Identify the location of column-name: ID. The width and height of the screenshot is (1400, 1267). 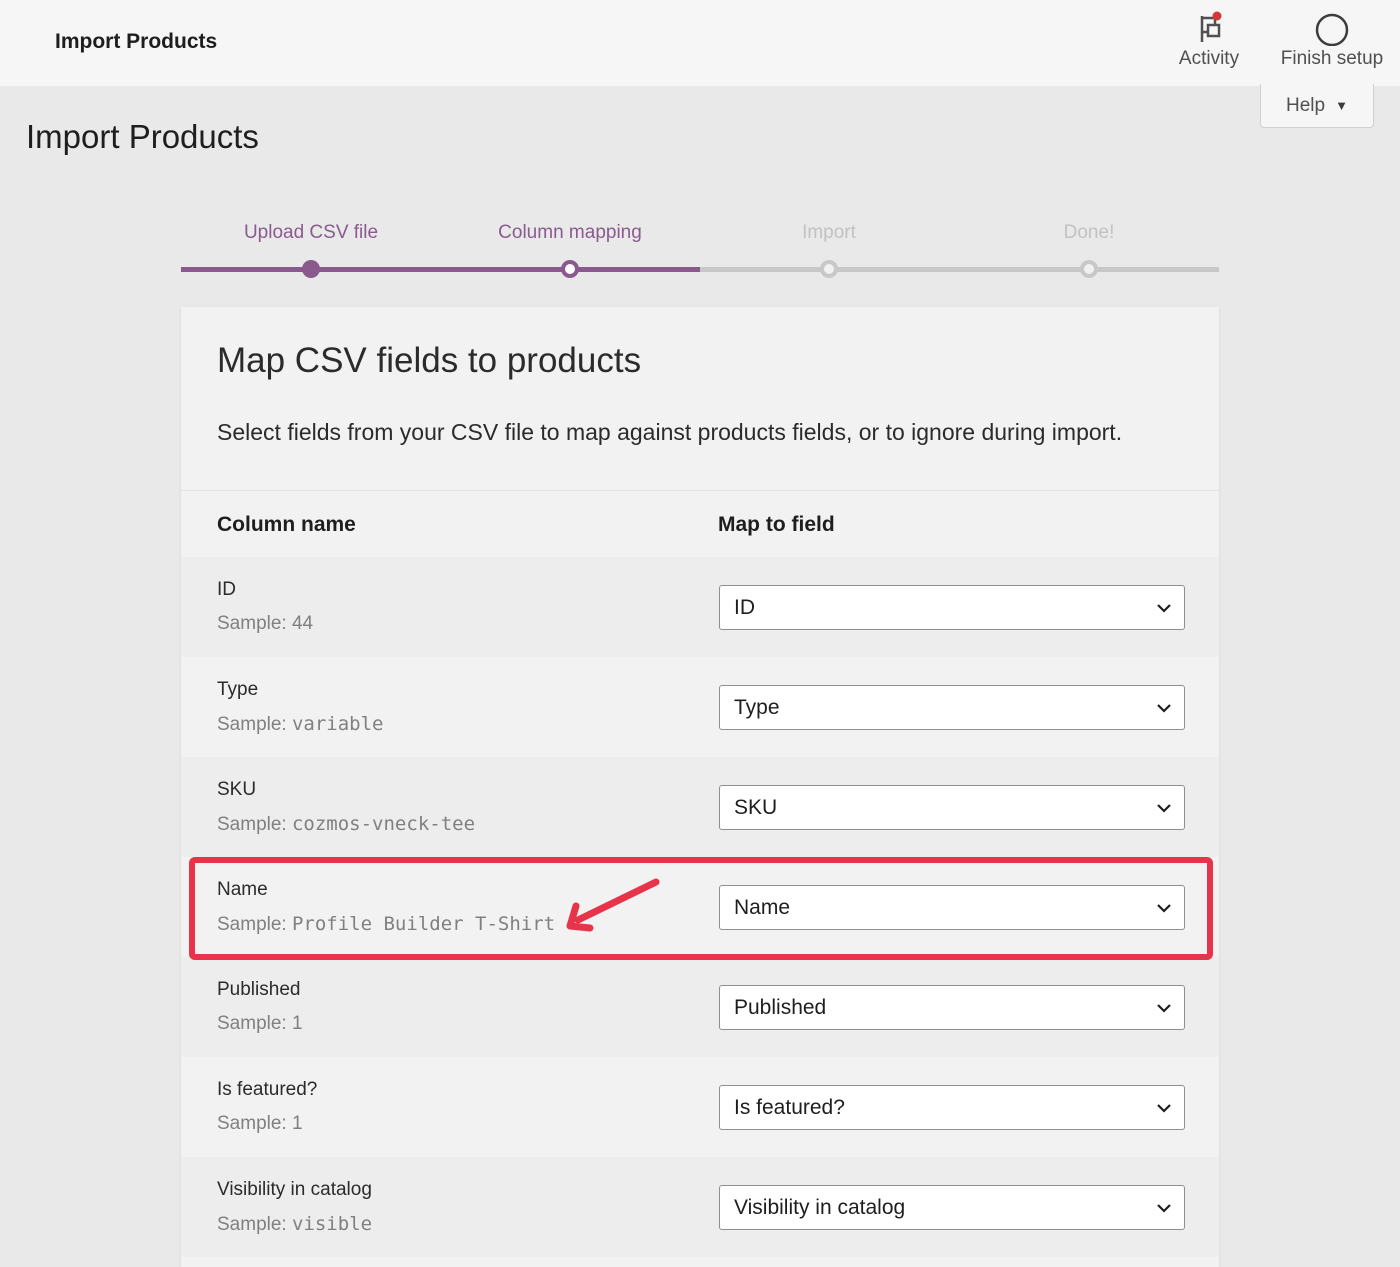
(226, 589).